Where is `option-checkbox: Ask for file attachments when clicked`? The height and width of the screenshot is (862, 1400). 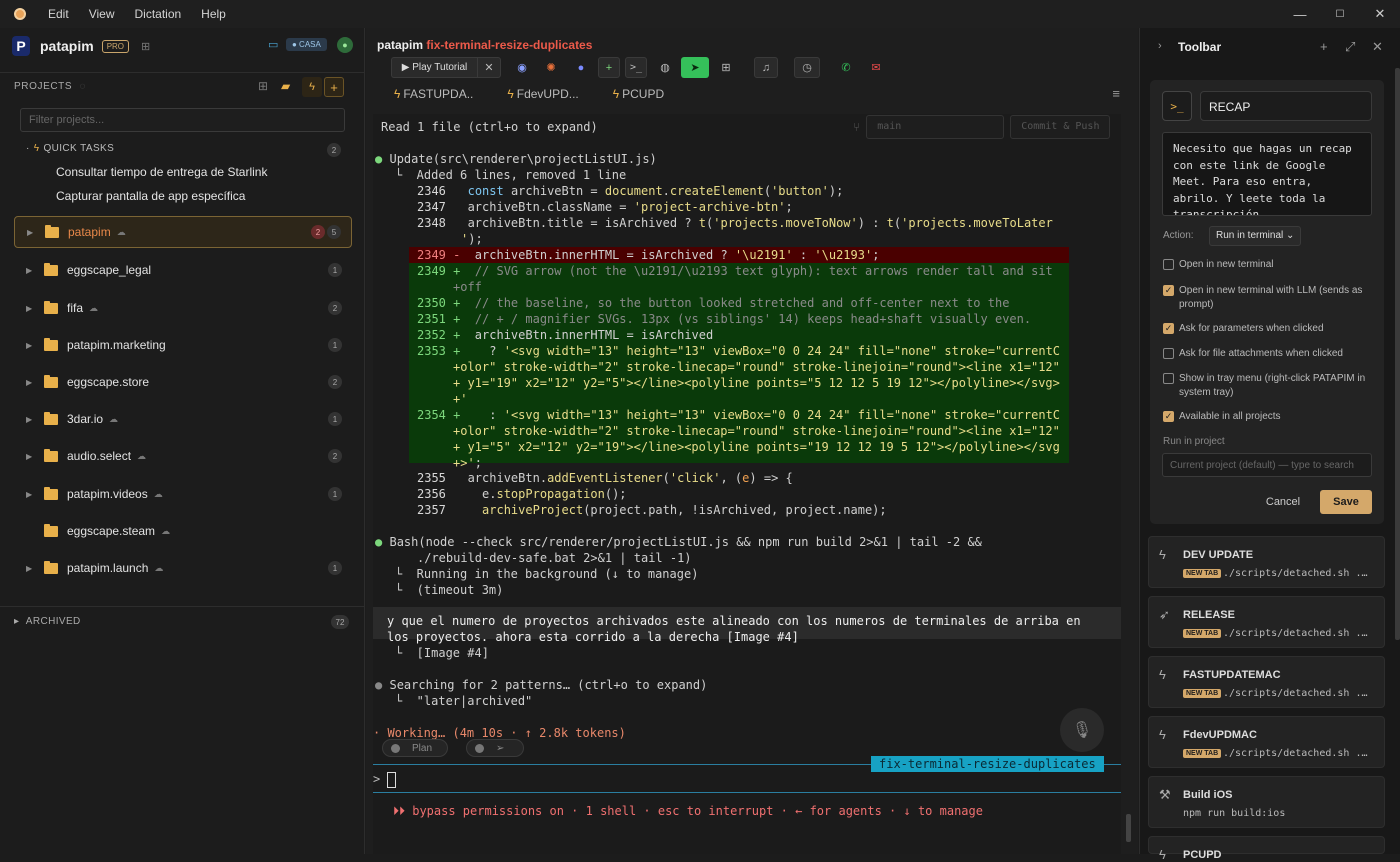 option-checkbox: Ask for file attachments when clicked is located at coordinates (1268, 354).